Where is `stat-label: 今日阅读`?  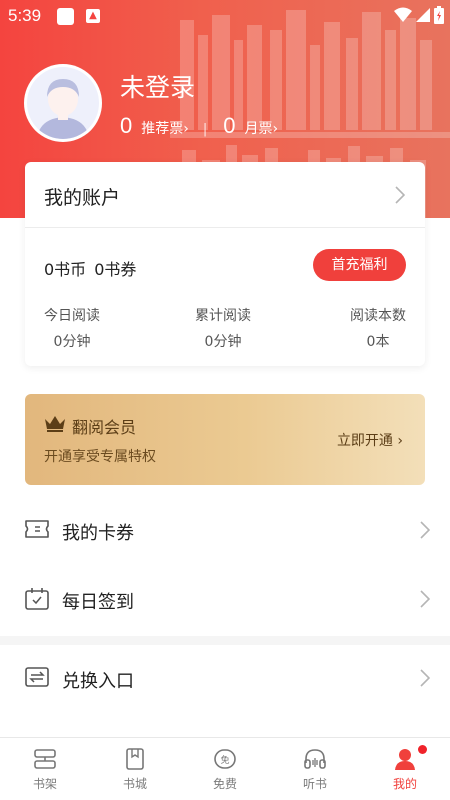 stat-label: 今日阅读 is located at coordinates (72, 316).